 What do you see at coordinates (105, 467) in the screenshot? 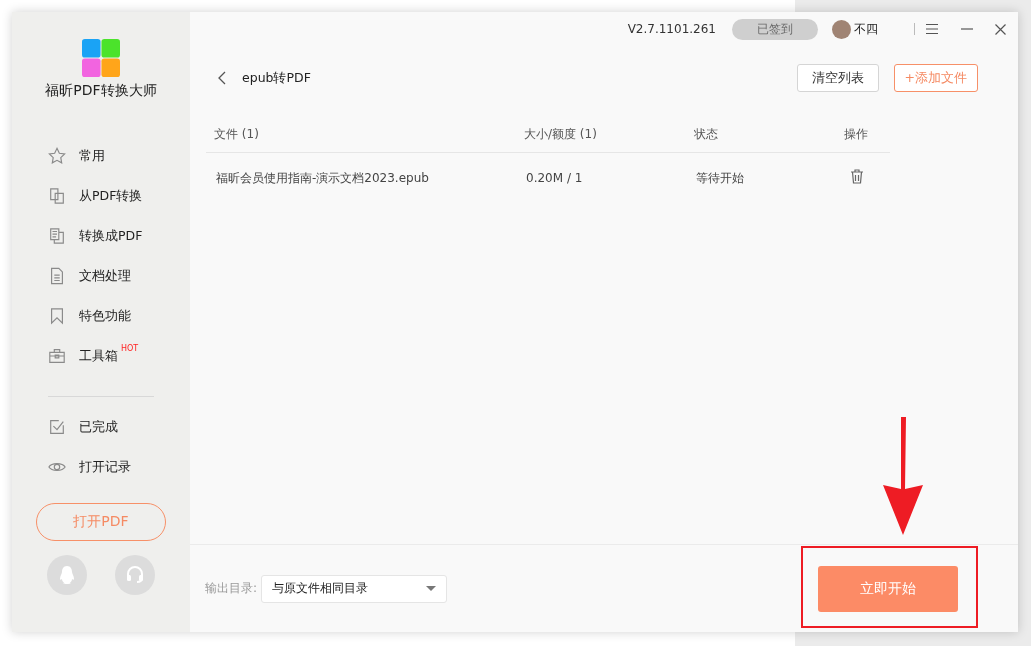
I see `nav-label: 打开记录` at bounding box center [105, 467].